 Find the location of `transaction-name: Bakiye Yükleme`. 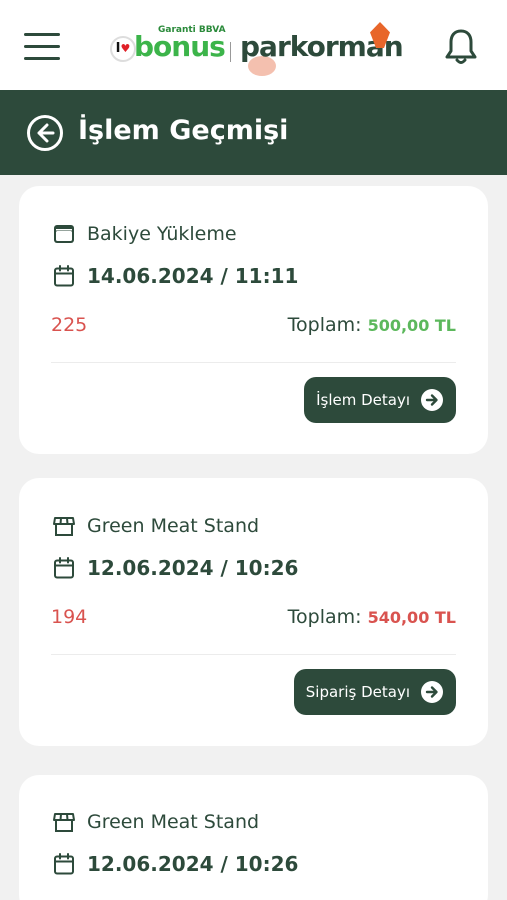

transaction-name: Bakiye Yükleme is located at coordinates (162, 234).